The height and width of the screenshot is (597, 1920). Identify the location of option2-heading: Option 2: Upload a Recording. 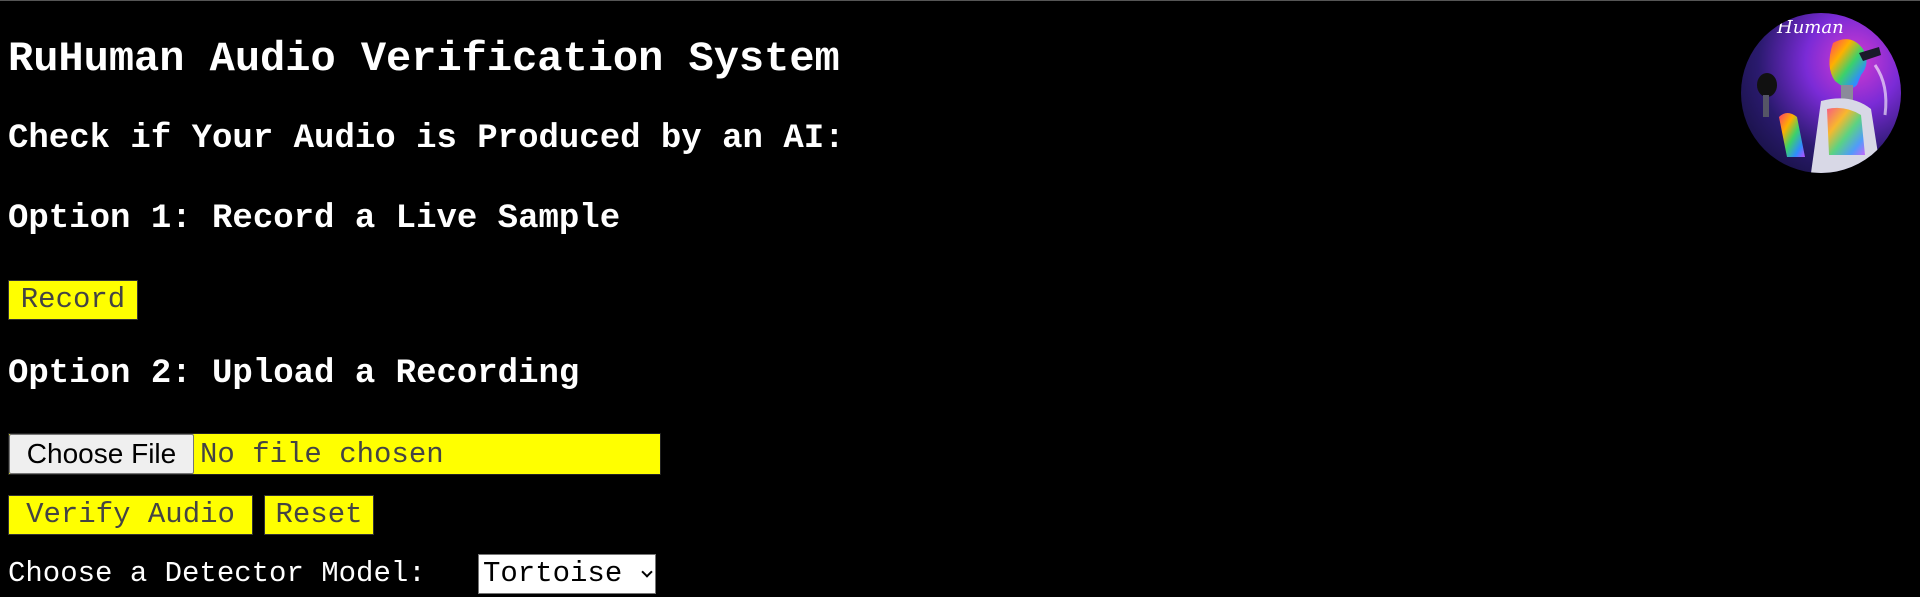
(294, 374).